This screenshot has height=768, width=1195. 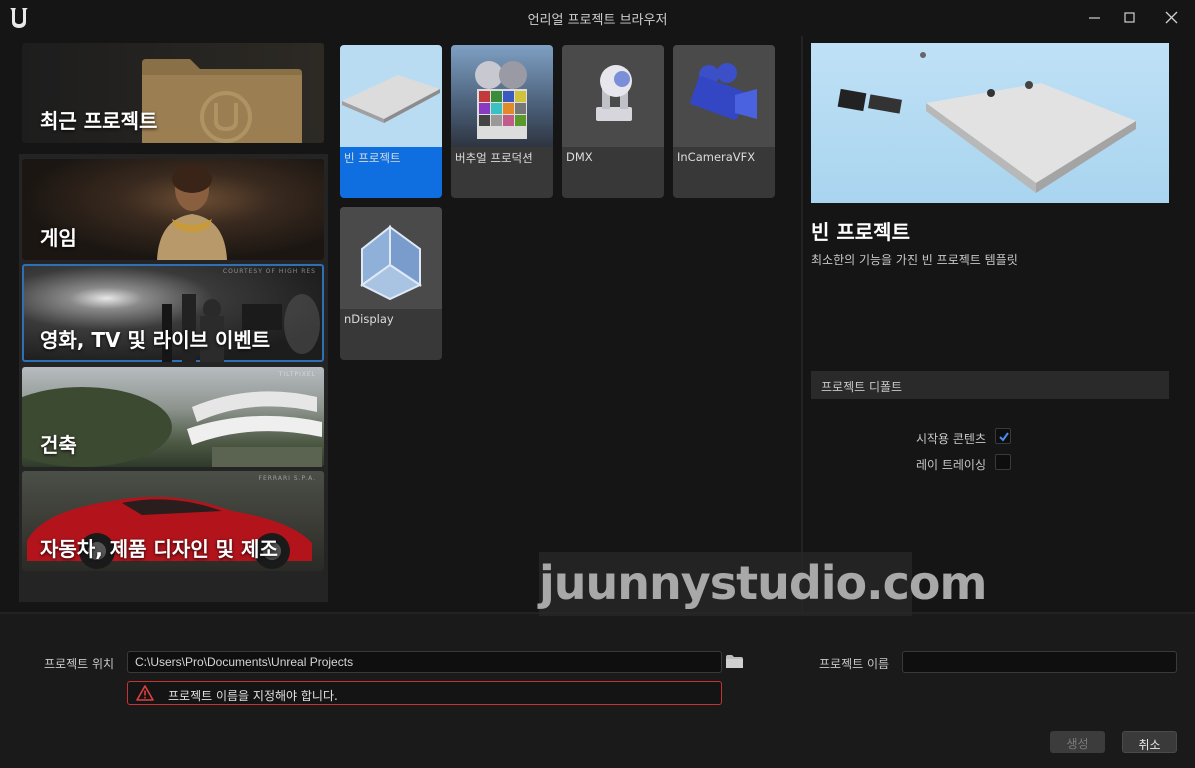 I want to click on template-title: 빈 프로젝트, so click(x=860, y=232).